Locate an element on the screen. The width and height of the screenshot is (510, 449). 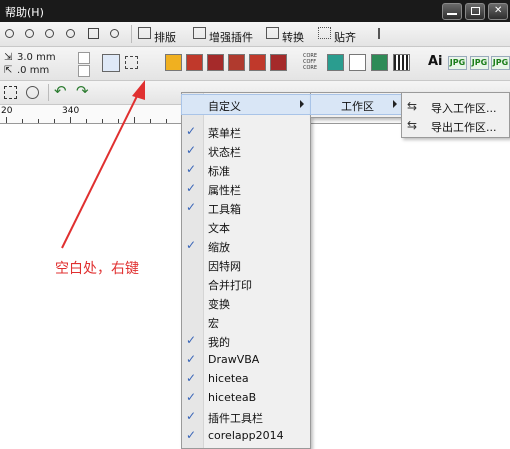
import-icon: ⇆ is located at coordinates (412, 106).